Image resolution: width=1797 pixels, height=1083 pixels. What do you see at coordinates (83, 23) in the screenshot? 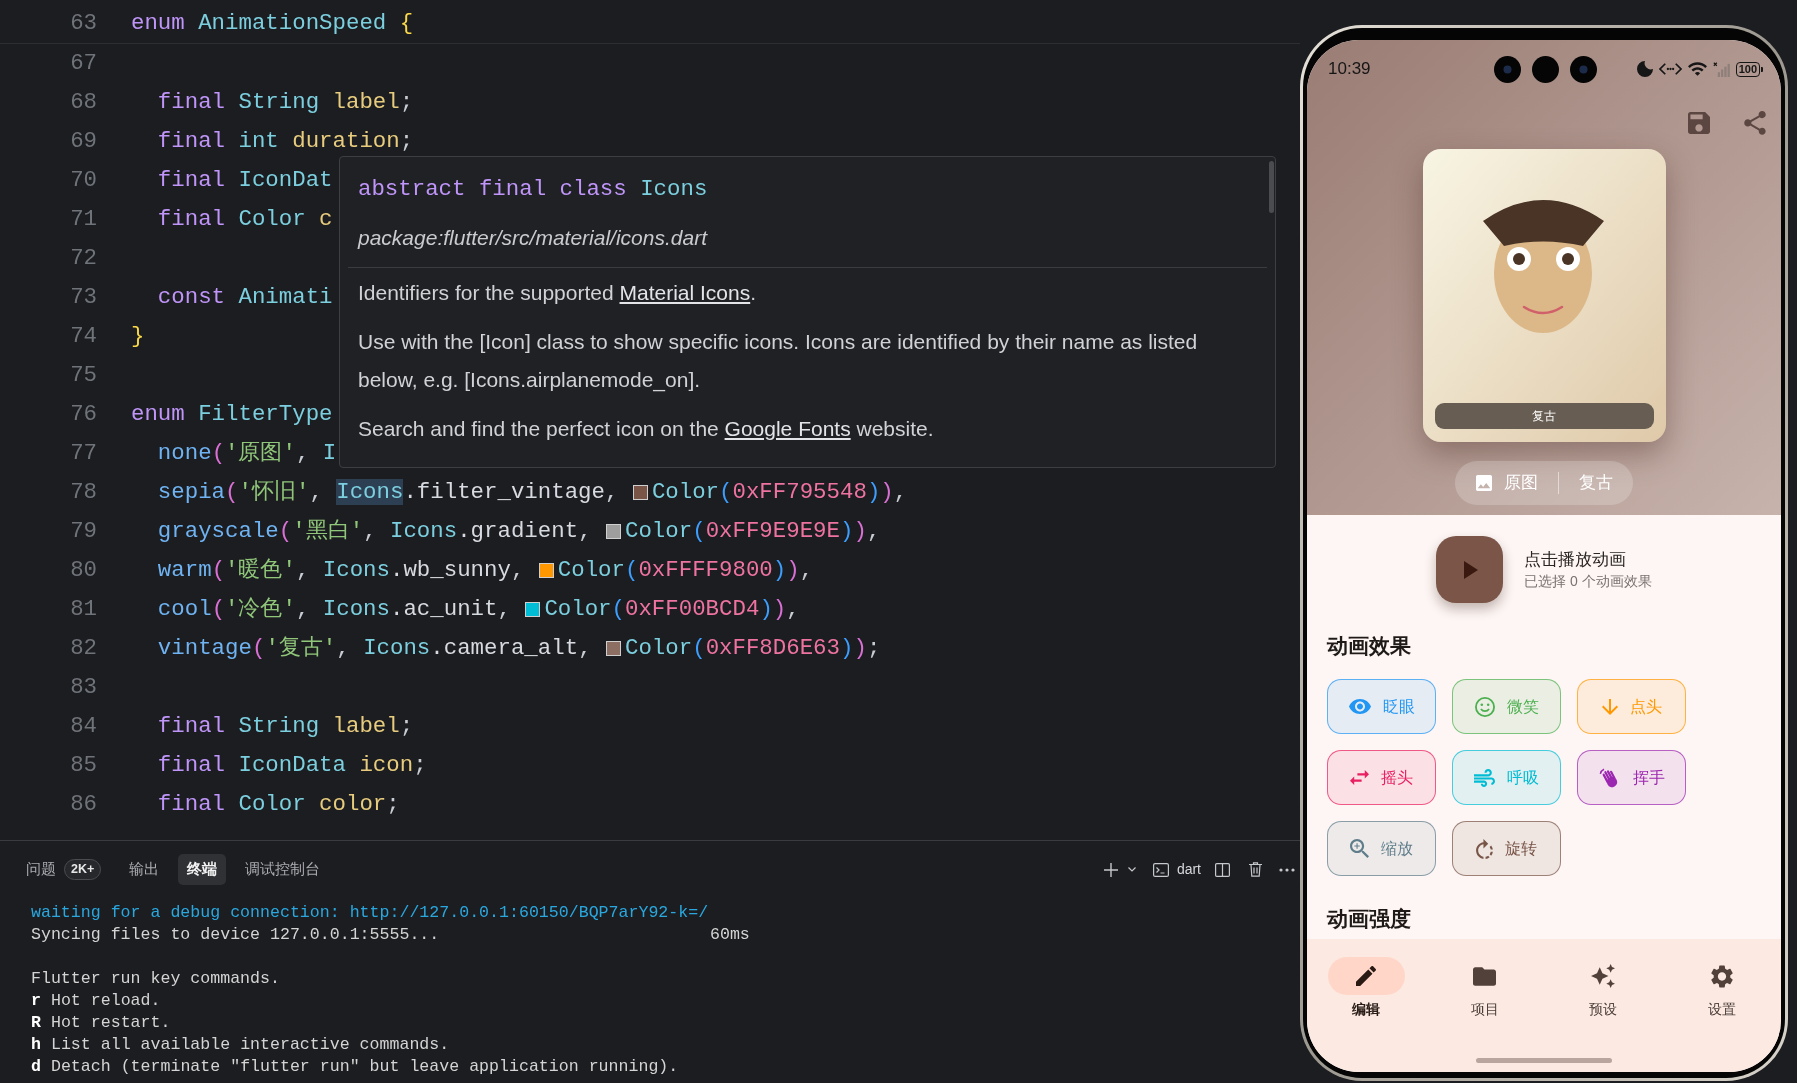
I see `line-number: 63` at bounding box center [83, 23].